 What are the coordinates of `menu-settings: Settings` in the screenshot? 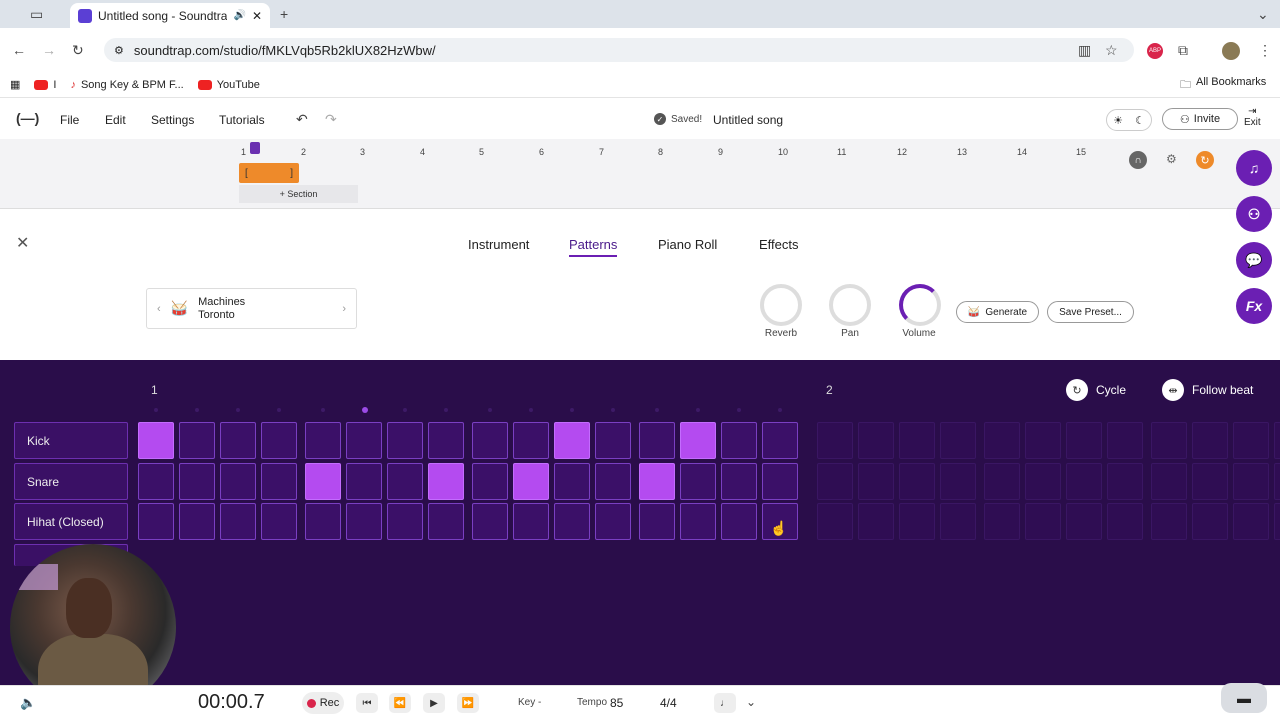 It's located at (172, 120).